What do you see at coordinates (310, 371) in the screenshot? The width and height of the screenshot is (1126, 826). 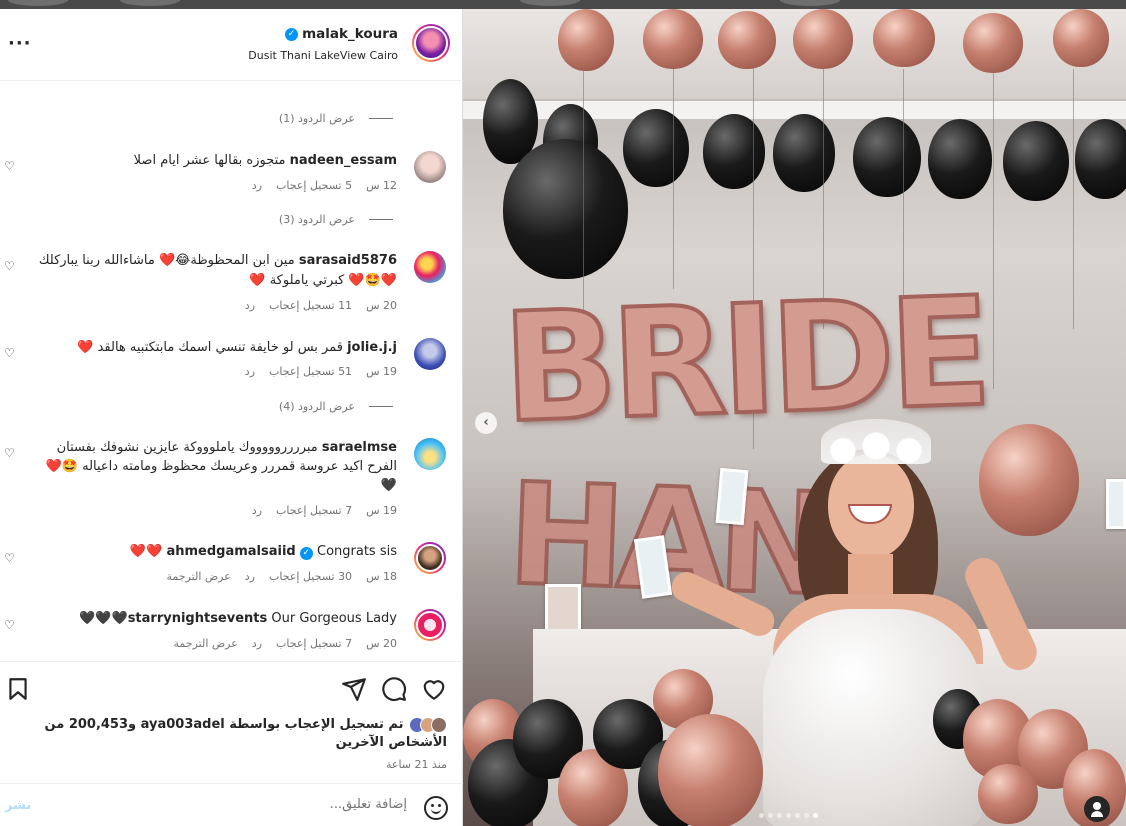 I see `comment-likes: 51 تسجيل إعجاب` at bounding box center [310, 371].